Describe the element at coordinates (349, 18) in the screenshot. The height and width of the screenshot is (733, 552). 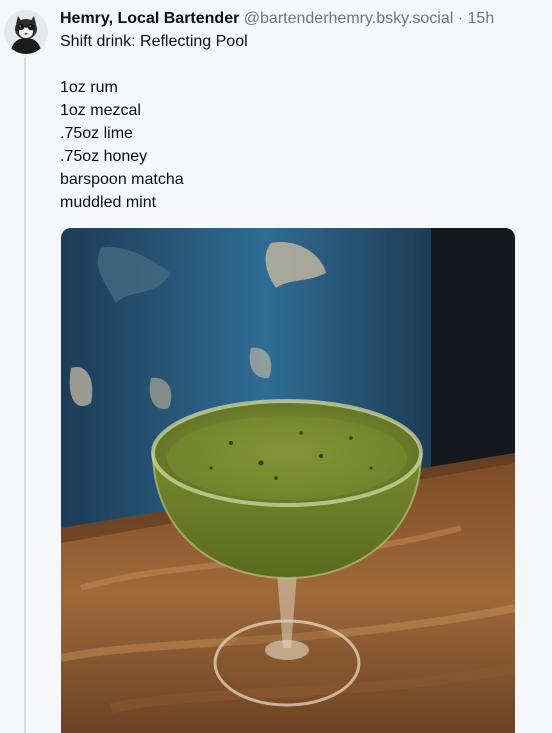
I see `author-handle: @bartenderhemry.bsky.social` at that location.